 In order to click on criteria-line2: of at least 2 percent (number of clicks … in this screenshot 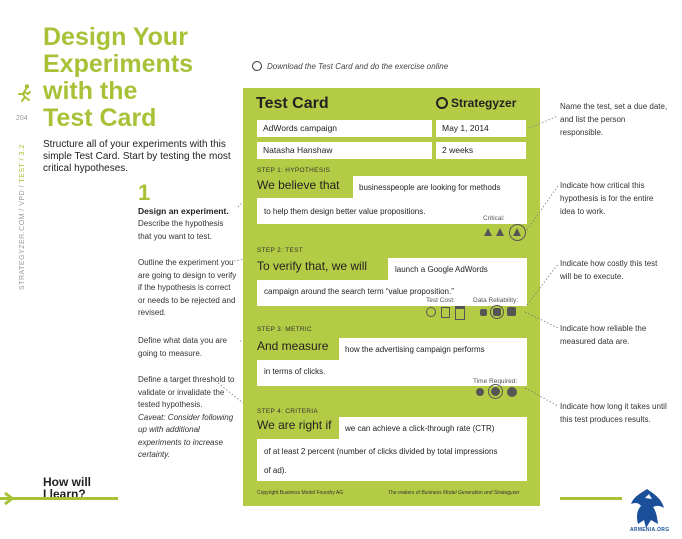, I will do `click(380, 451)`.